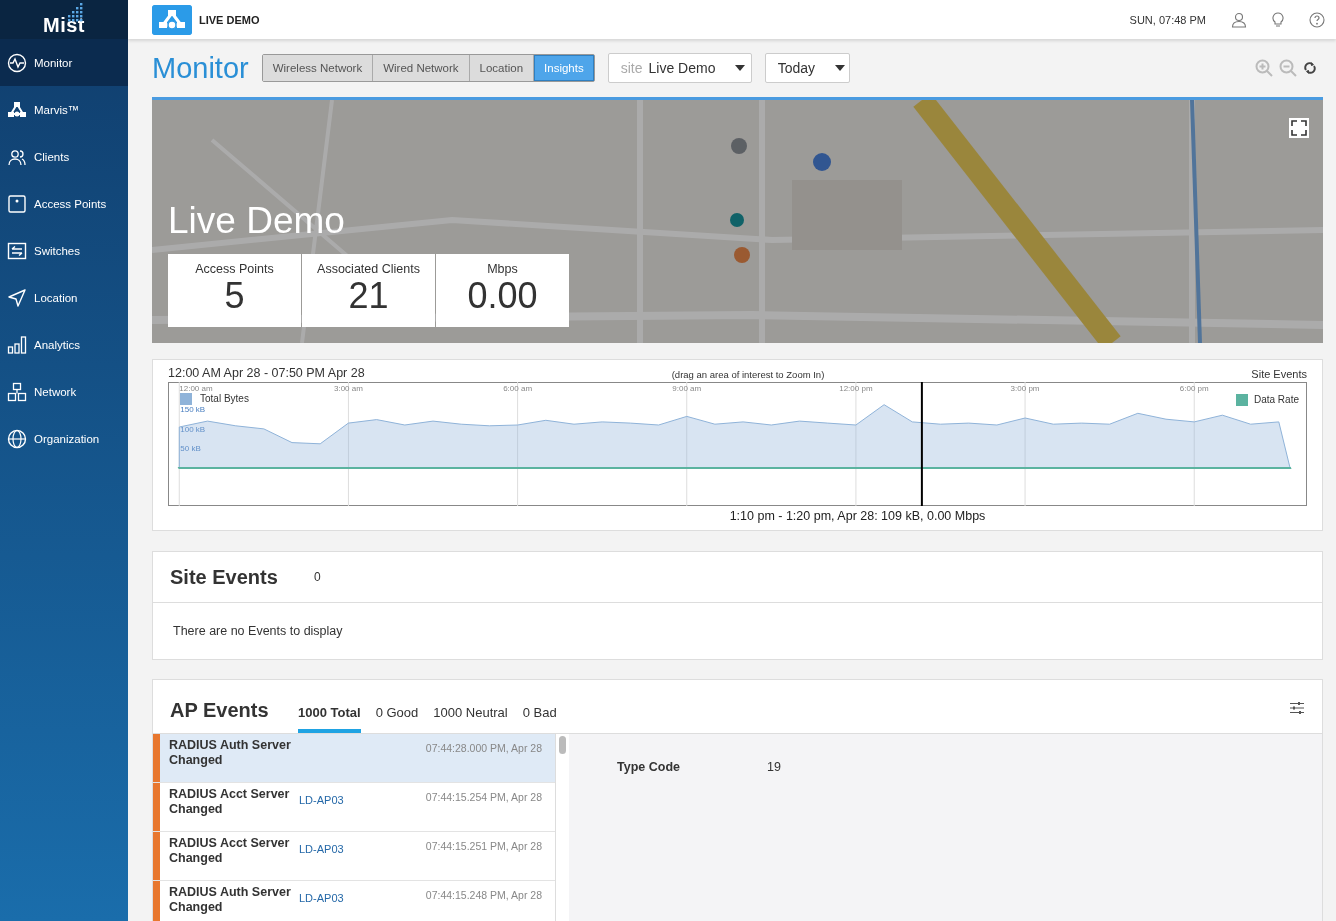  I want to click on user-icon, so click(1239, 19).